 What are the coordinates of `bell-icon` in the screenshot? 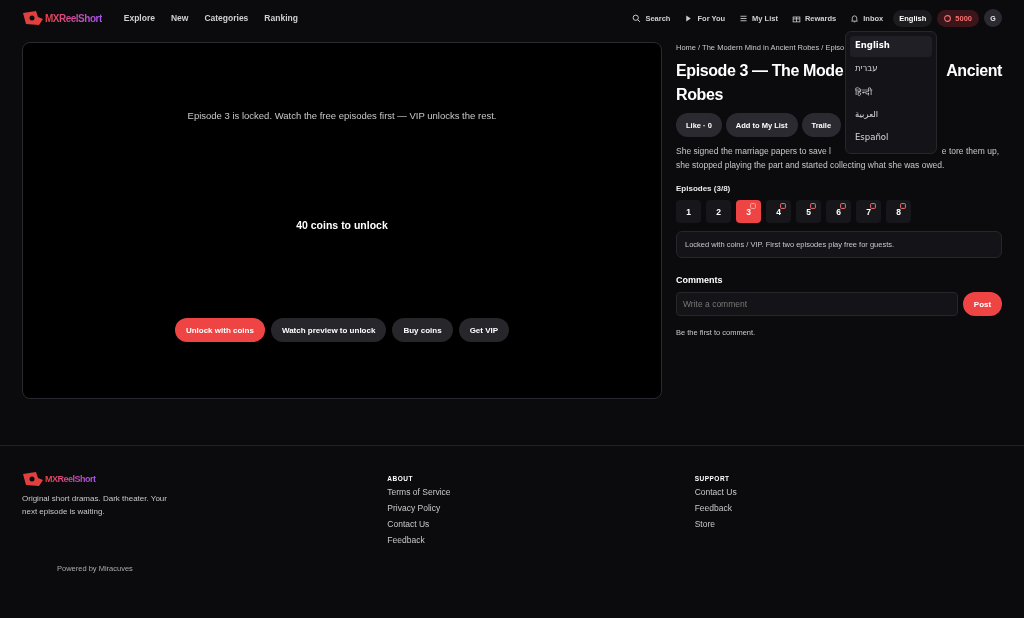 It's located at (855, 18).